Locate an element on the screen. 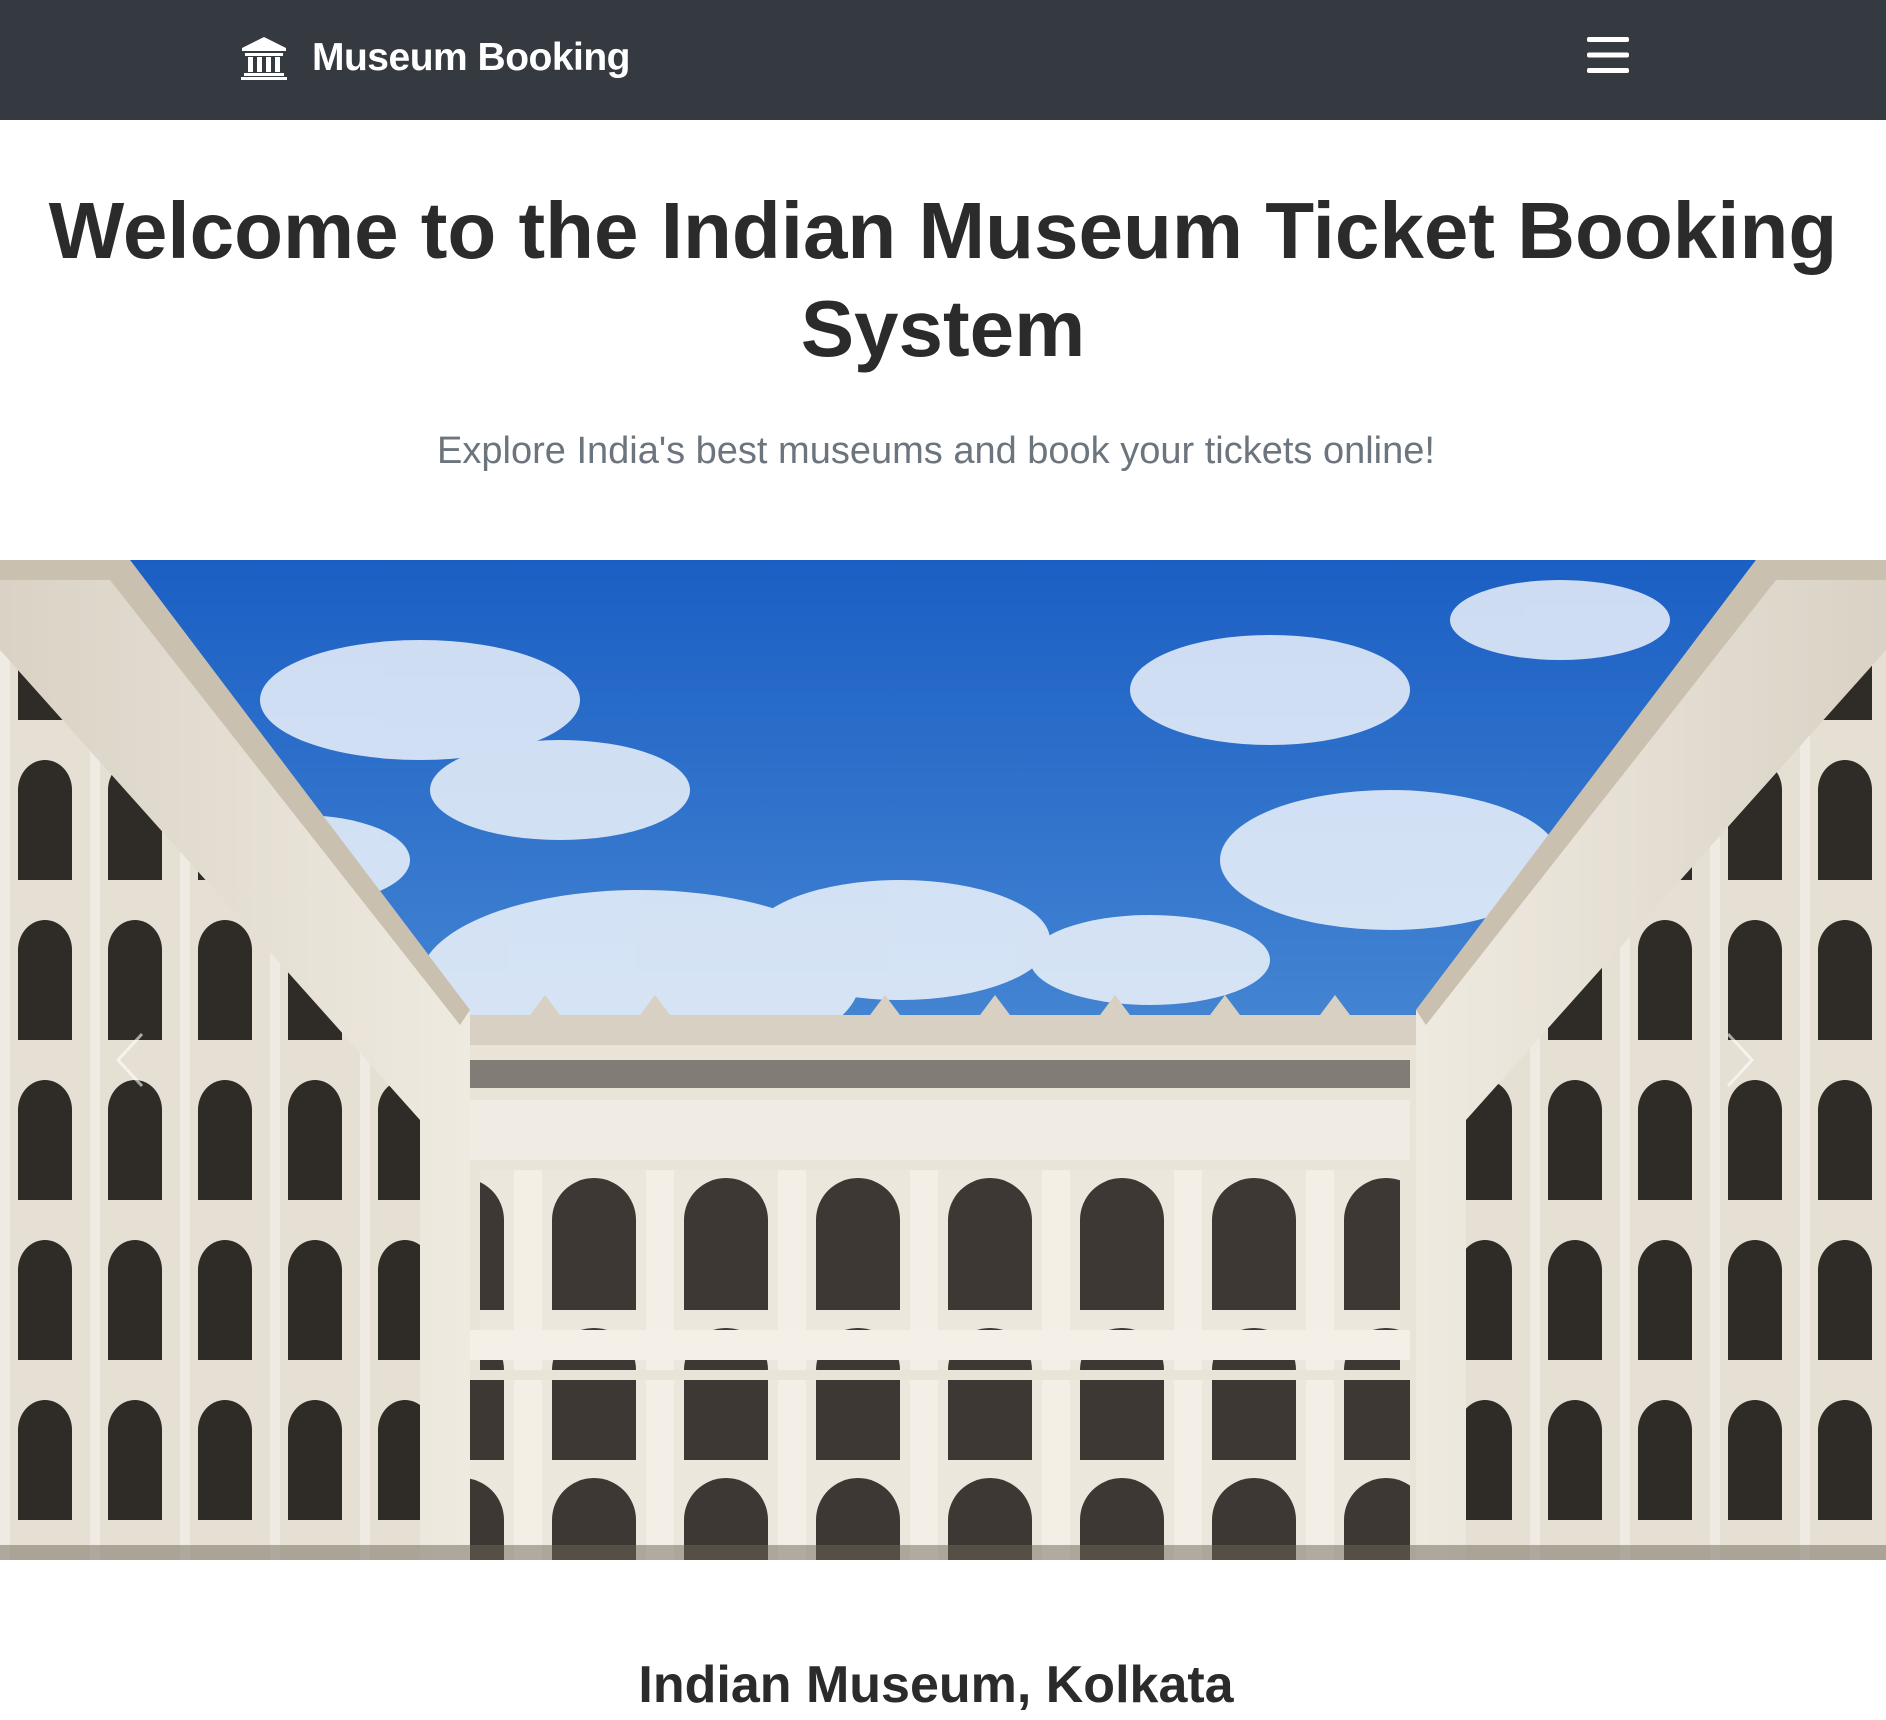  museum-building-icon is located at coordinates (264, 58).